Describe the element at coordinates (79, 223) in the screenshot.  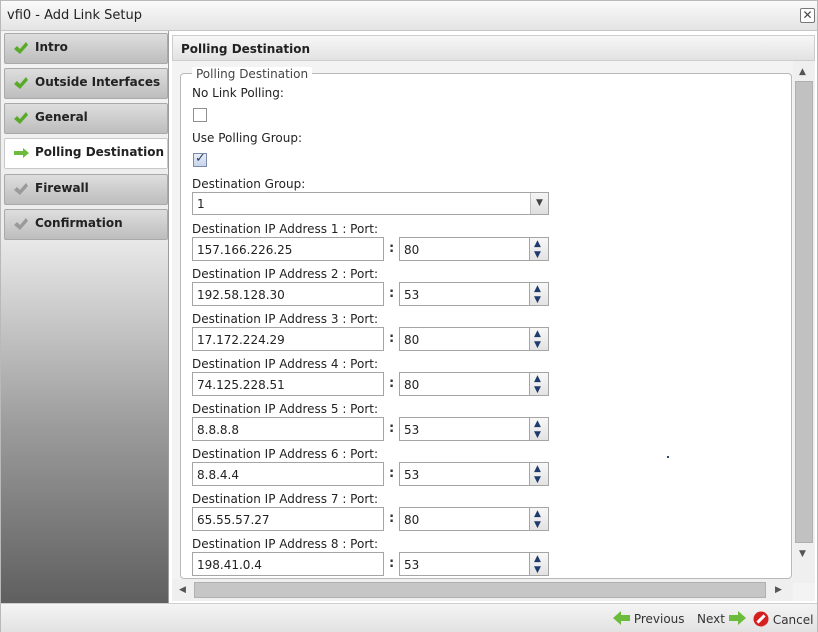
I see `sidebar-item-label: Confirmation` at that location.